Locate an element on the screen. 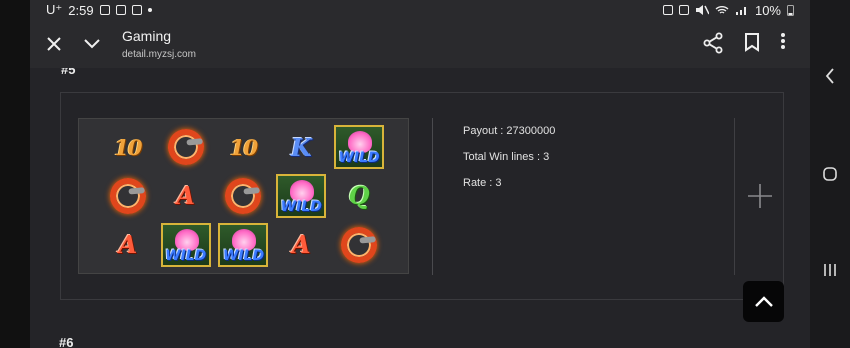 Image resolution: width=850 pixels, height=348 pixels. bookmark-icon is located at coordinates (752, 42).